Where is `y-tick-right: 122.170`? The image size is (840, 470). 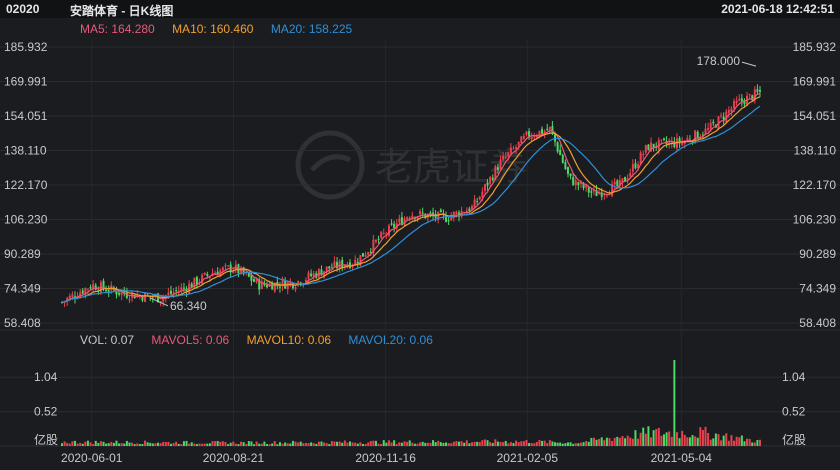 y-tick-right: 122.170 is located at coordinates (815, 185).